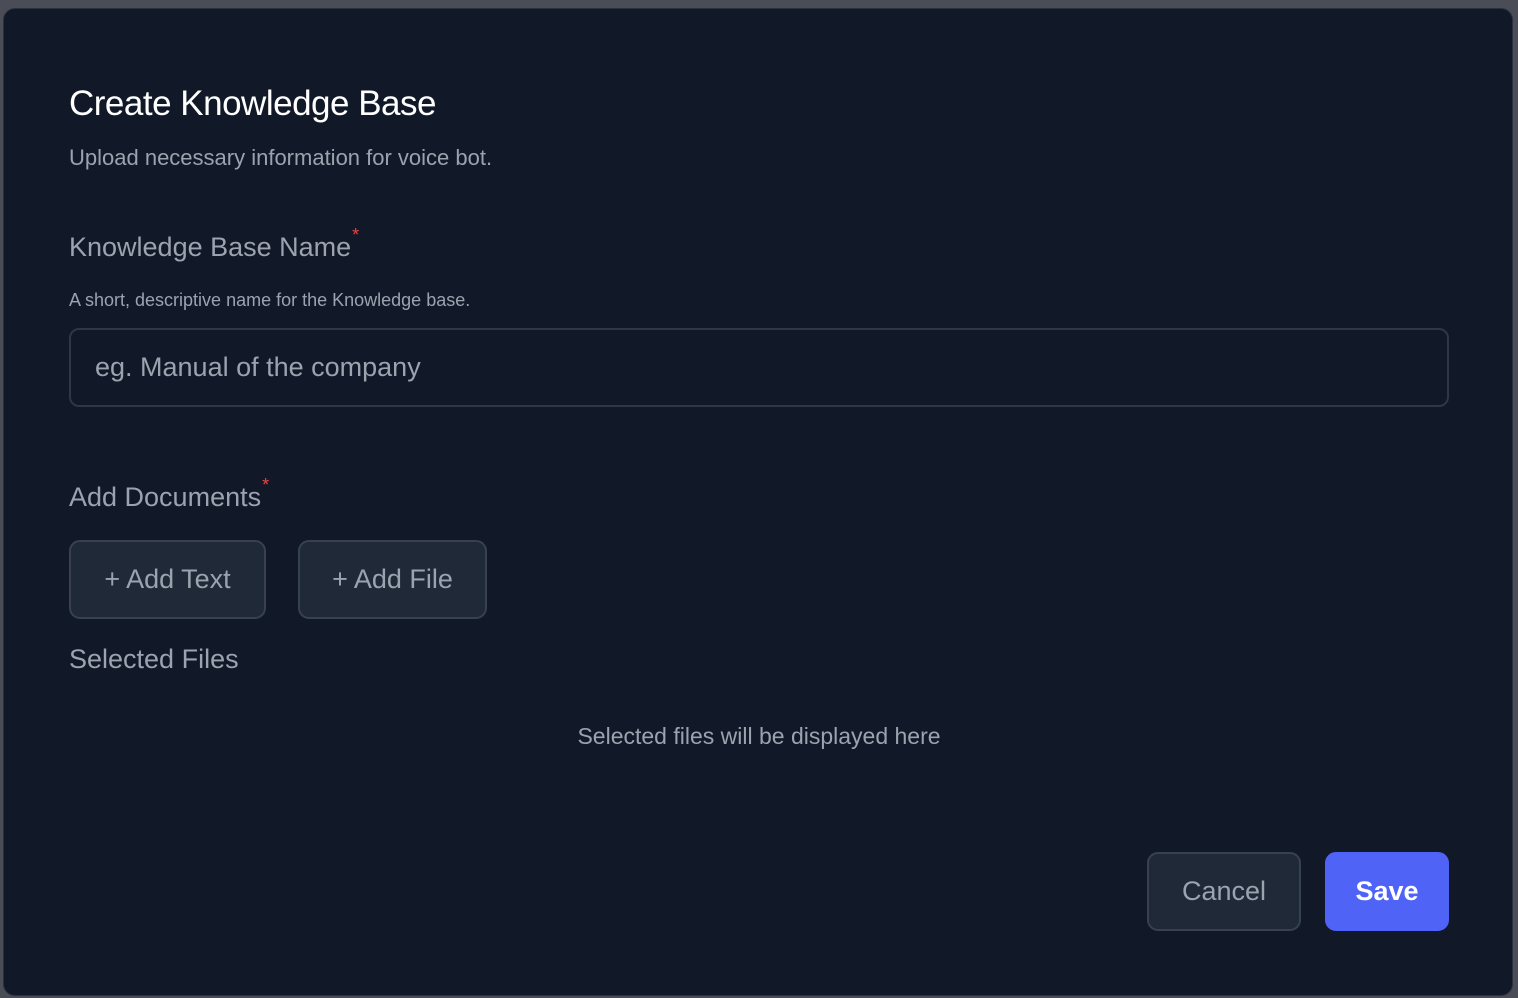 Image resolution: width=1518 pixels, height=998 pixels. I want to click on add-file-button: + Add File, so click(392, 579).